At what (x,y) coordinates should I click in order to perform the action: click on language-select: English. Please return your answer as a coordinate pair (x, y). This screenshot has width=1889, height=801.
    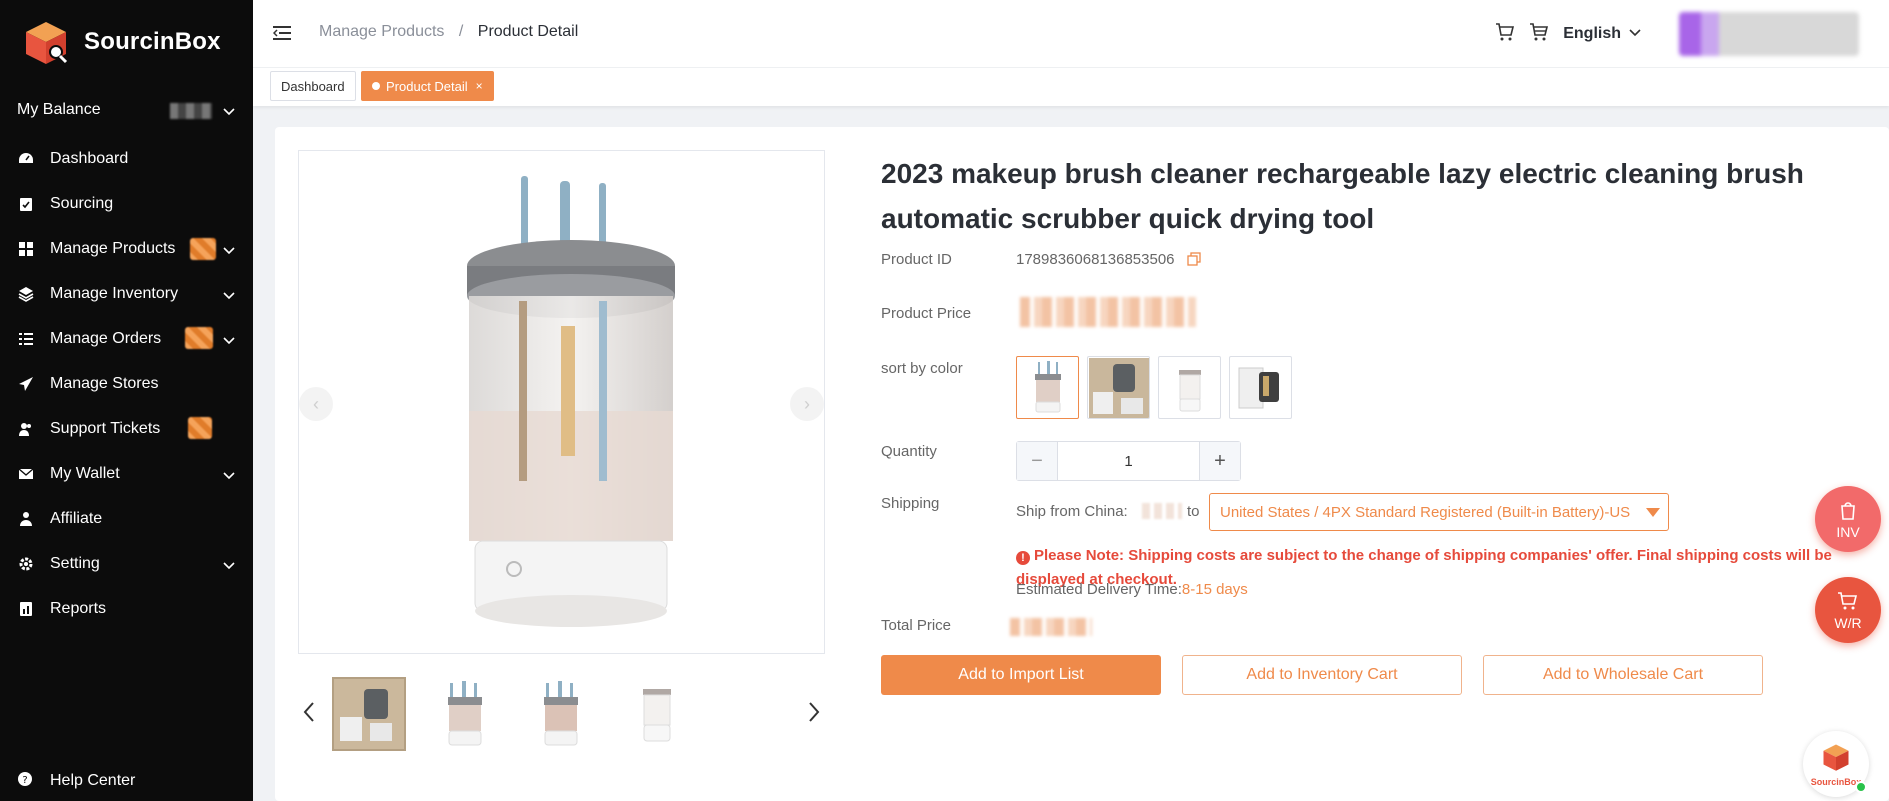
    Looking at the image, I should click on (1602, 34).